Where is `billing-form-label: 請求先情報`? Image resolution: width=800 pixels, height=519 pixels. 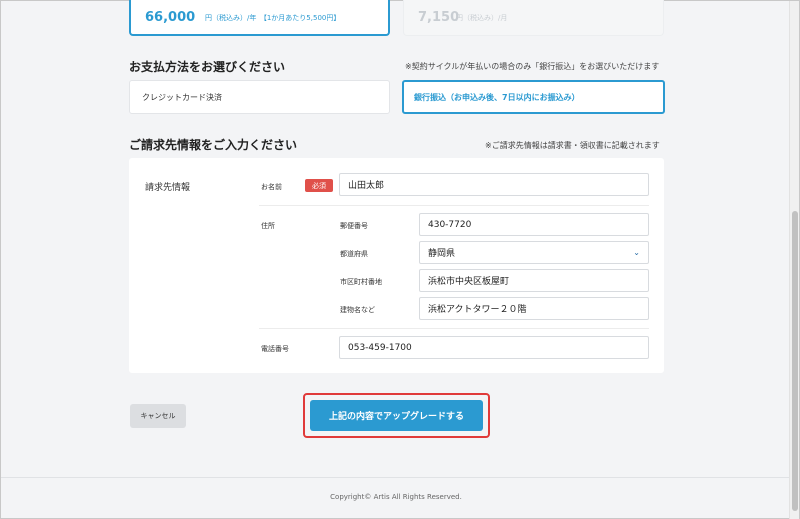 billing-form-label: 請求先情報 is located at coordinates (168, 188).